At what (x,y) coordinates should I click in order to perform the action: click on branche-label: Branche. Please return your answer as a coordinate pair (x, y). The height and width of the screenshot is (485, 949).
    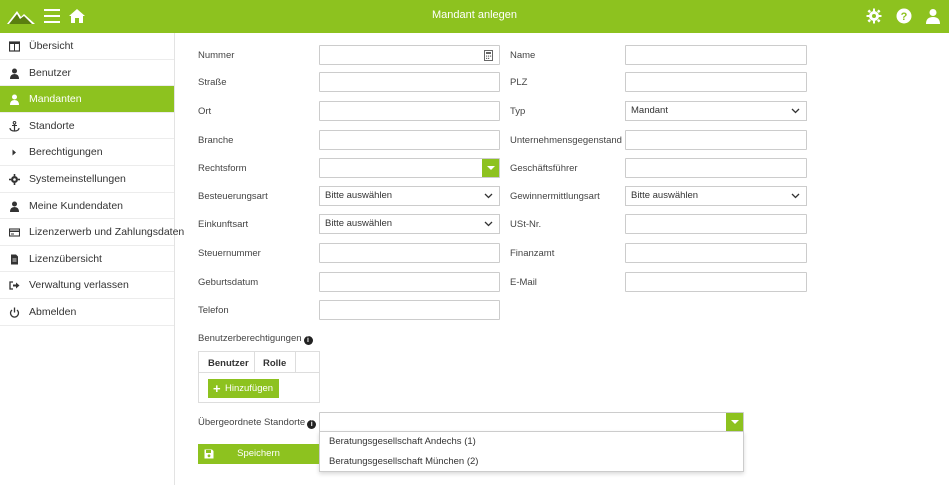
    Looking at the image, I should click on (216, 140).